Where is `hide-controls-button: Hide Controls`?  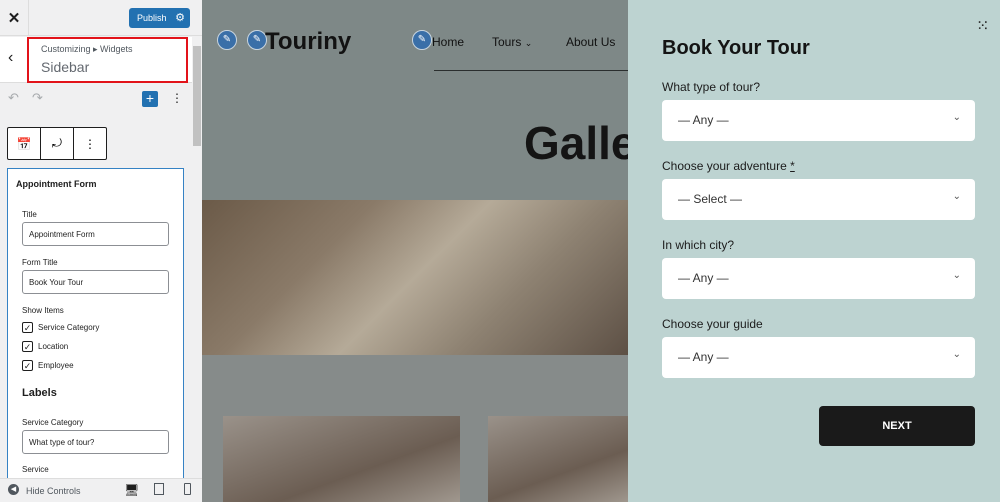 hide-controls-button: Hide Controls is located at coordinates (53, 491).